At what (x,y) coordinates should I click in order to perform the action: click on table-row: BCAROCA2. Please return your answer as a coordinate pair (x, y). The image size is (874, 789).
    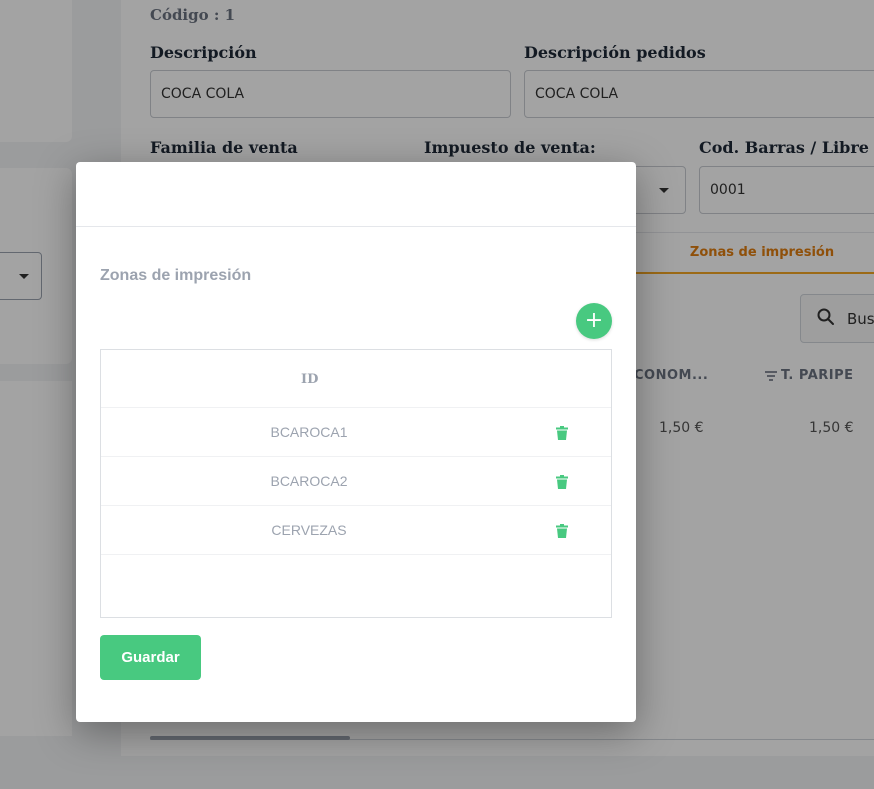
    Looking at the image, I should click on (356, 480).